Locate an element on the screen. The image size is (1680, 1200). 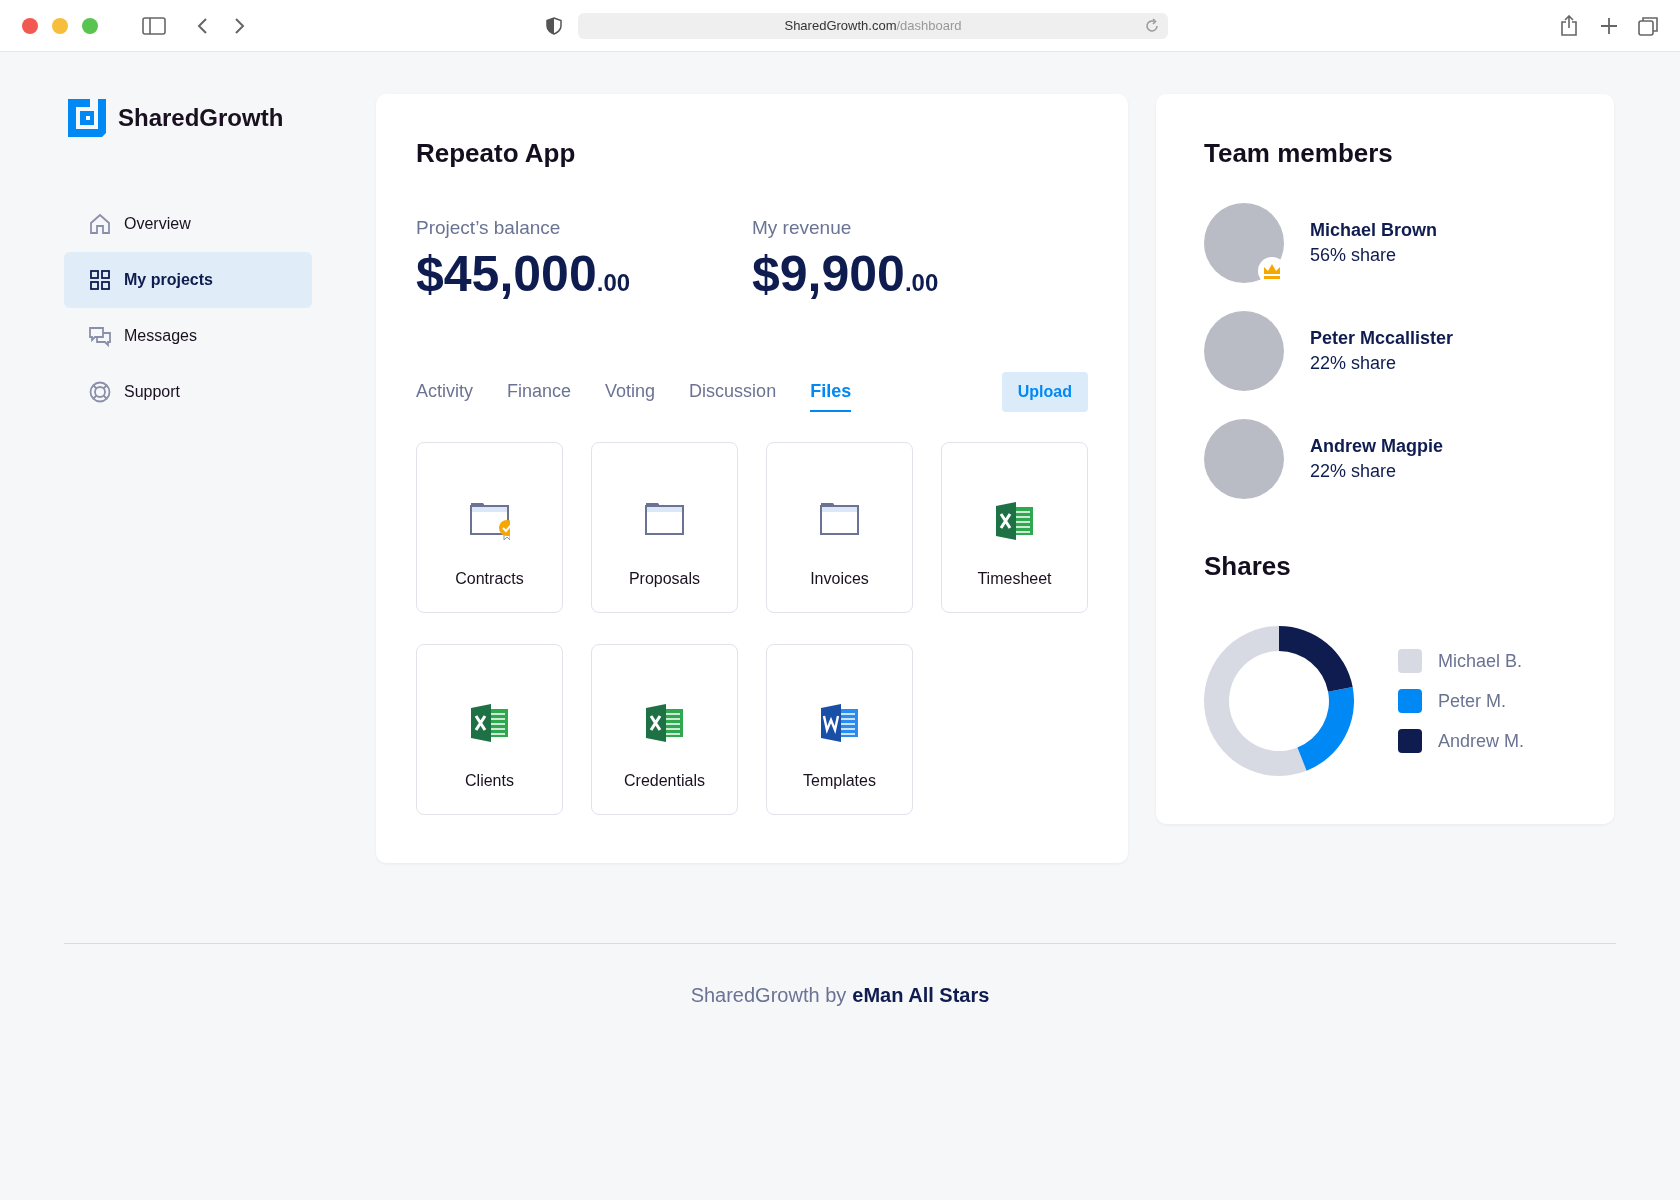
legend-label: Michael B. is located at coordinates (1480, 661).